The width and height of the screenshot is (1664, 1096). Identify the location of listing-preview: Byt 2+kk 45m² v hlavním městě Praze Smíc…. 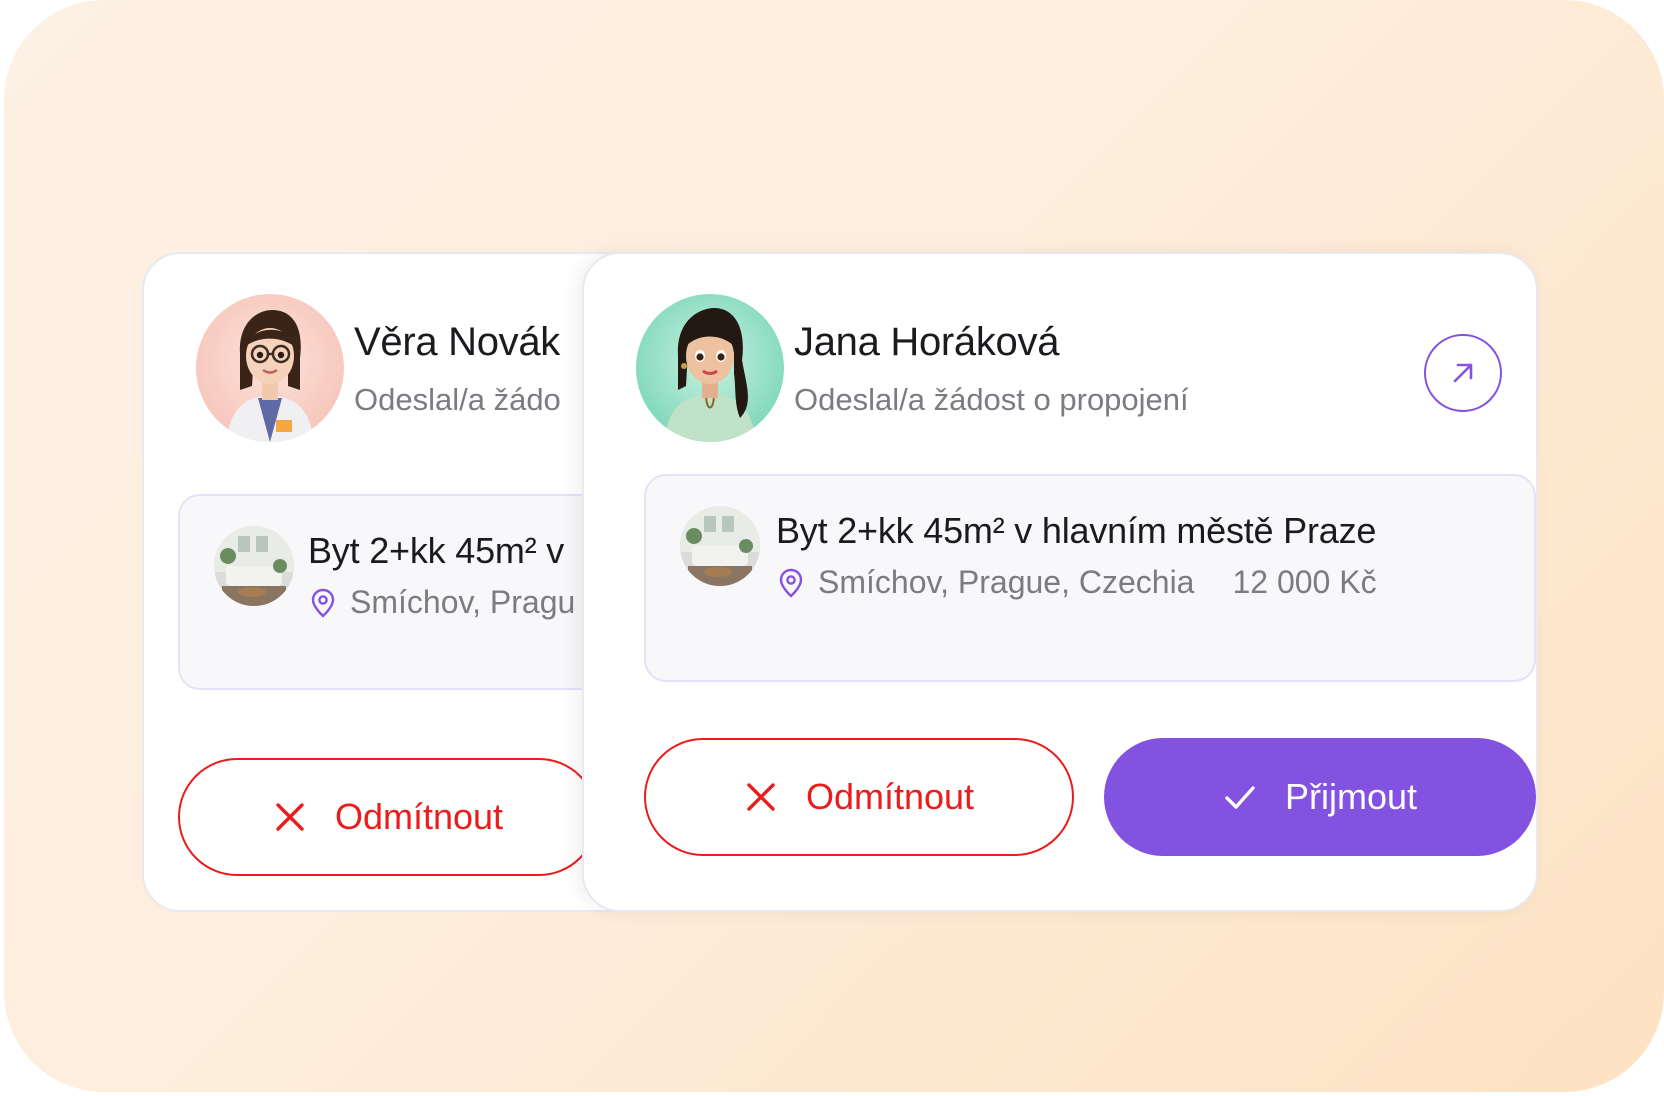
(1090, 578).